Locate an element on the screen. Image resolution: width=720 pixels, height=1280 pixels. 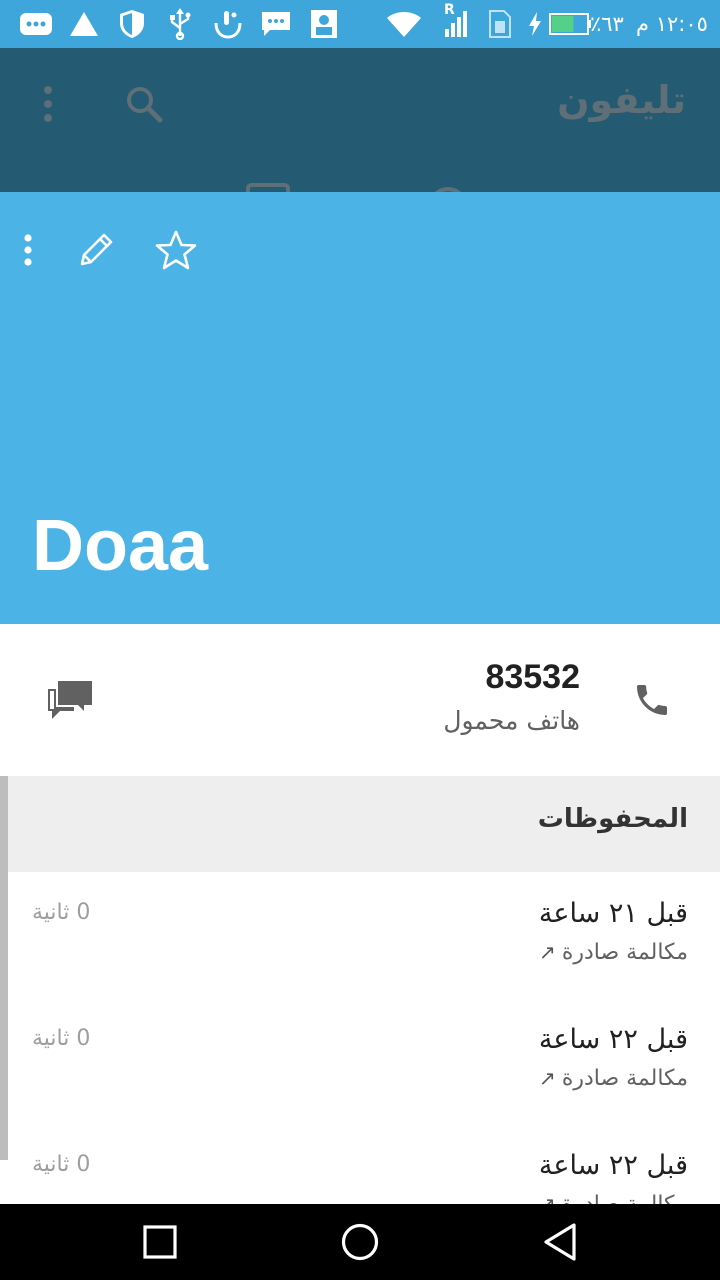
contact-name: Doaa is located at coordinates (120, 546).